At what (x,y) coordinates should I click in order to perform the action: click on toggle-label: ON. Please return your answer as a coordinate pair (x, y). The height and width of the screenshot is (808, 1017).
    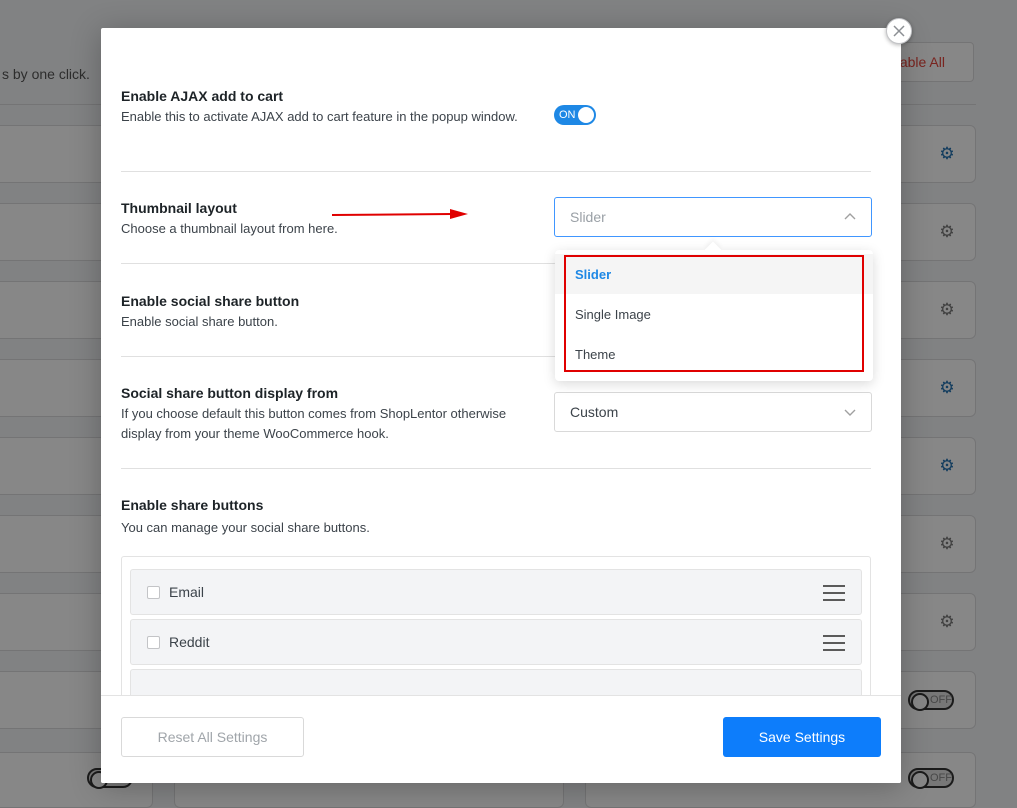
    Looking at the image, I should click on (567, 115).